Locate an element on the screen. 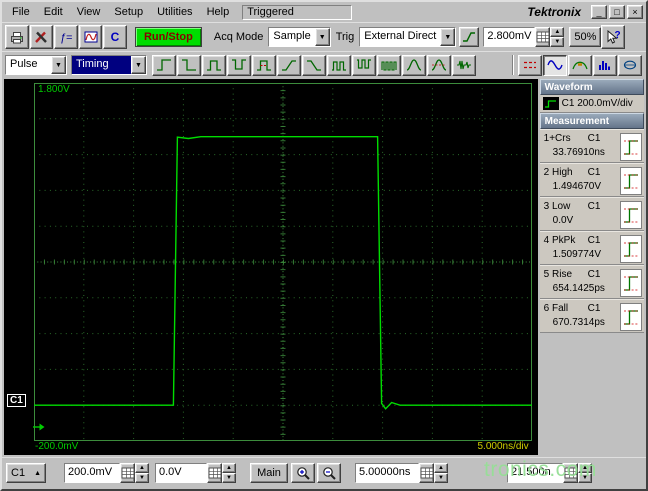 This screenshot has width=648, height=491. measurement-row: 4 PkPk C1 1.509774V is located at coordinates (591, 248).